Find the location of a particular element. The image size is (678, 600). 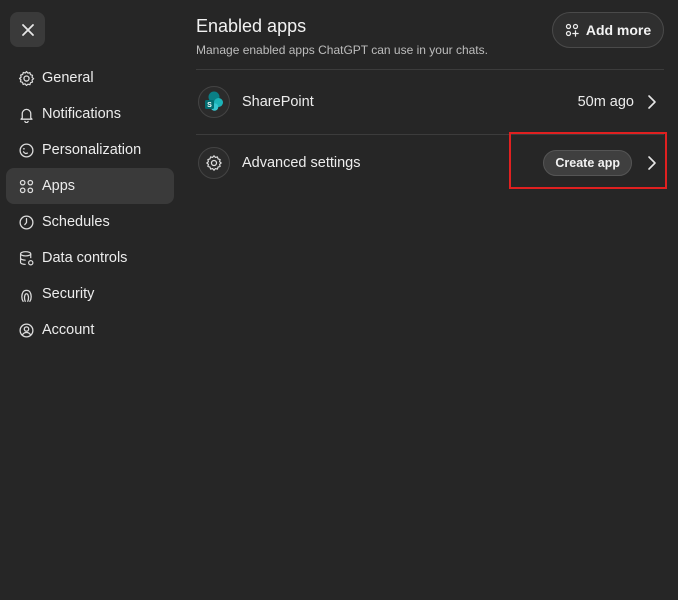

create-app-button: Create app is located at coordinates (587, 163).